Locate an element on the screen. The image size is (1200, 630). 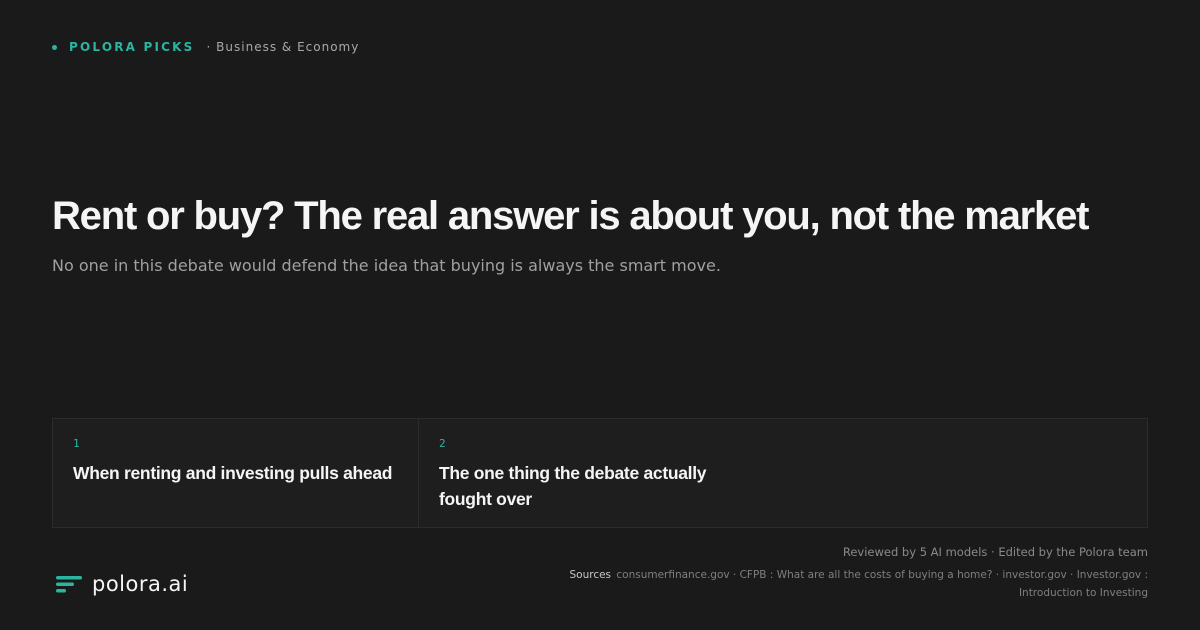
topbar: POLORA PICKS · Business & Economy is located at coordinates (205, 47).